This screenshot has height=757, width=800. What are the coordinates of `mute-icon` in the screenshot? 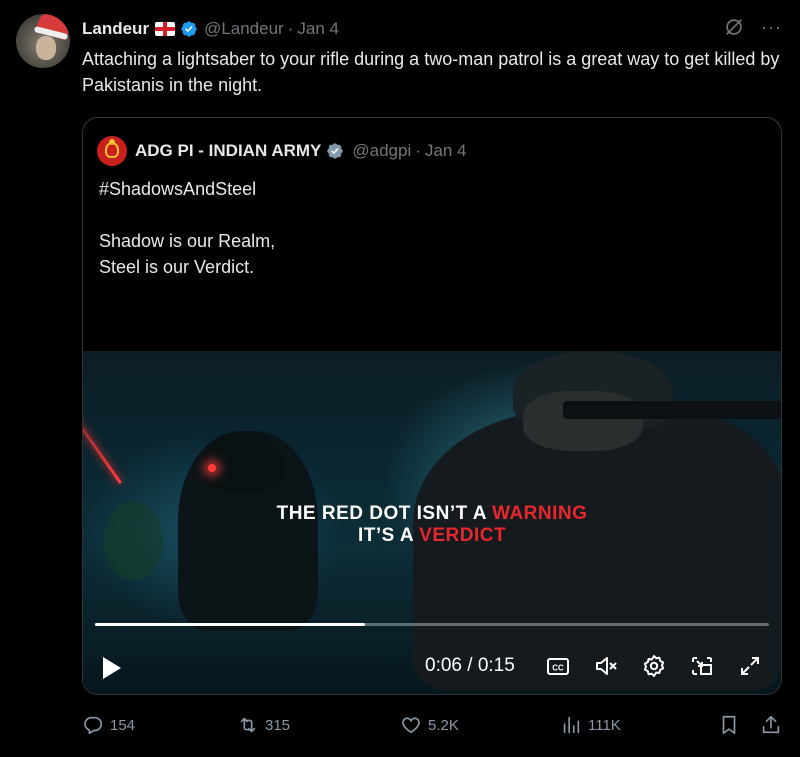 It's located at (606, 666).